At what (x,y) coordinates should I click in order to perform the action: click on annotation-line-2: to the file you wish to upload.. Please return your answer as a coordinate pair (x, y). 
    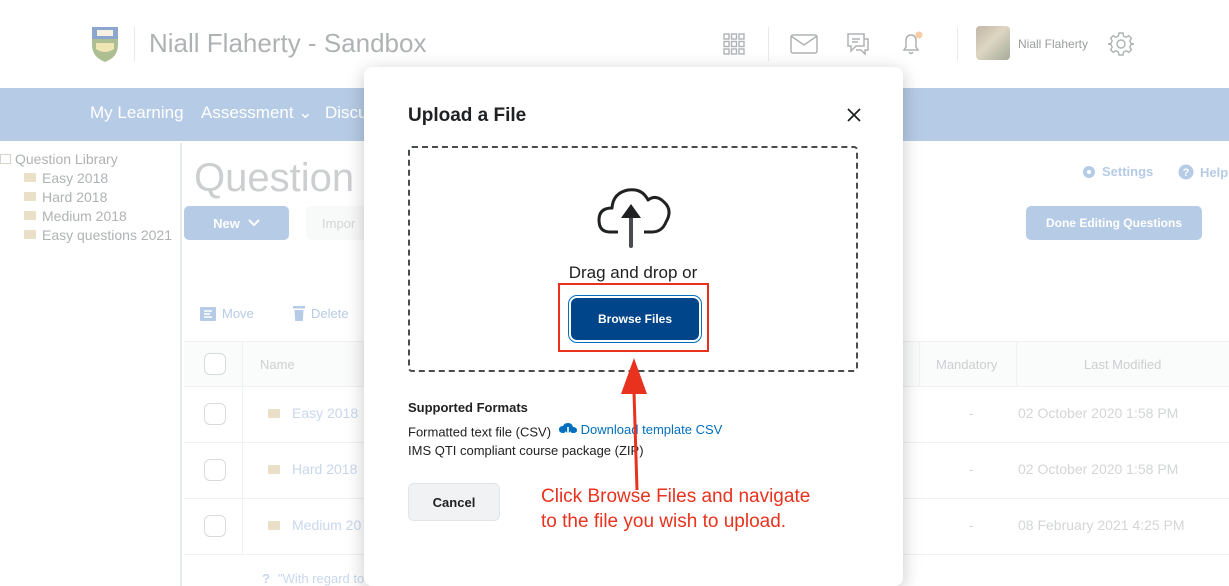
    Looking at the image, I should click on (664, 521).